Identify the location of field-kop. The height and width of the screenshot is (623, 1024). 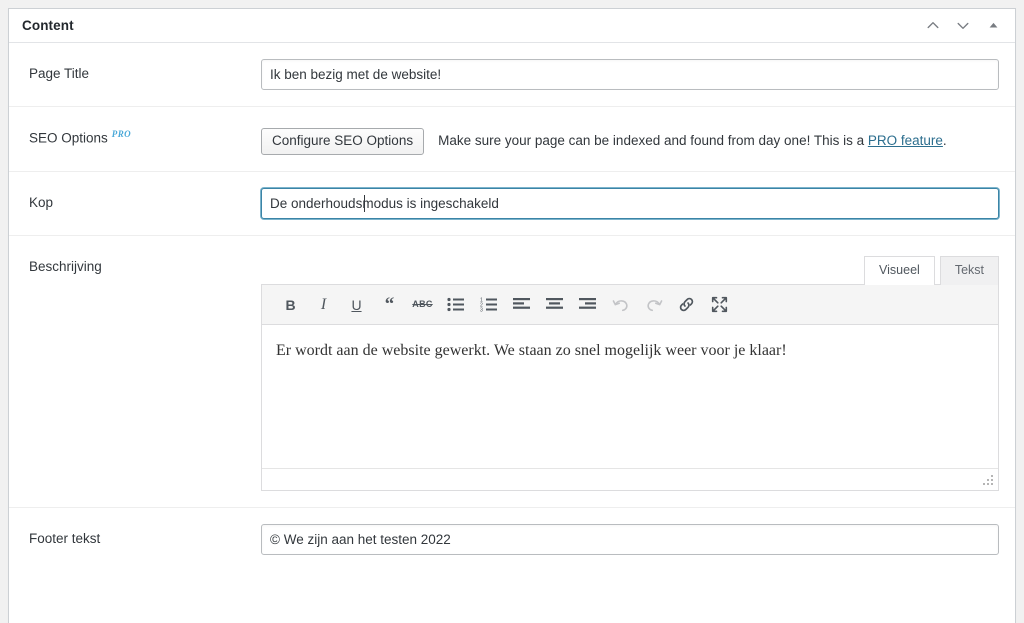
(638, 203).